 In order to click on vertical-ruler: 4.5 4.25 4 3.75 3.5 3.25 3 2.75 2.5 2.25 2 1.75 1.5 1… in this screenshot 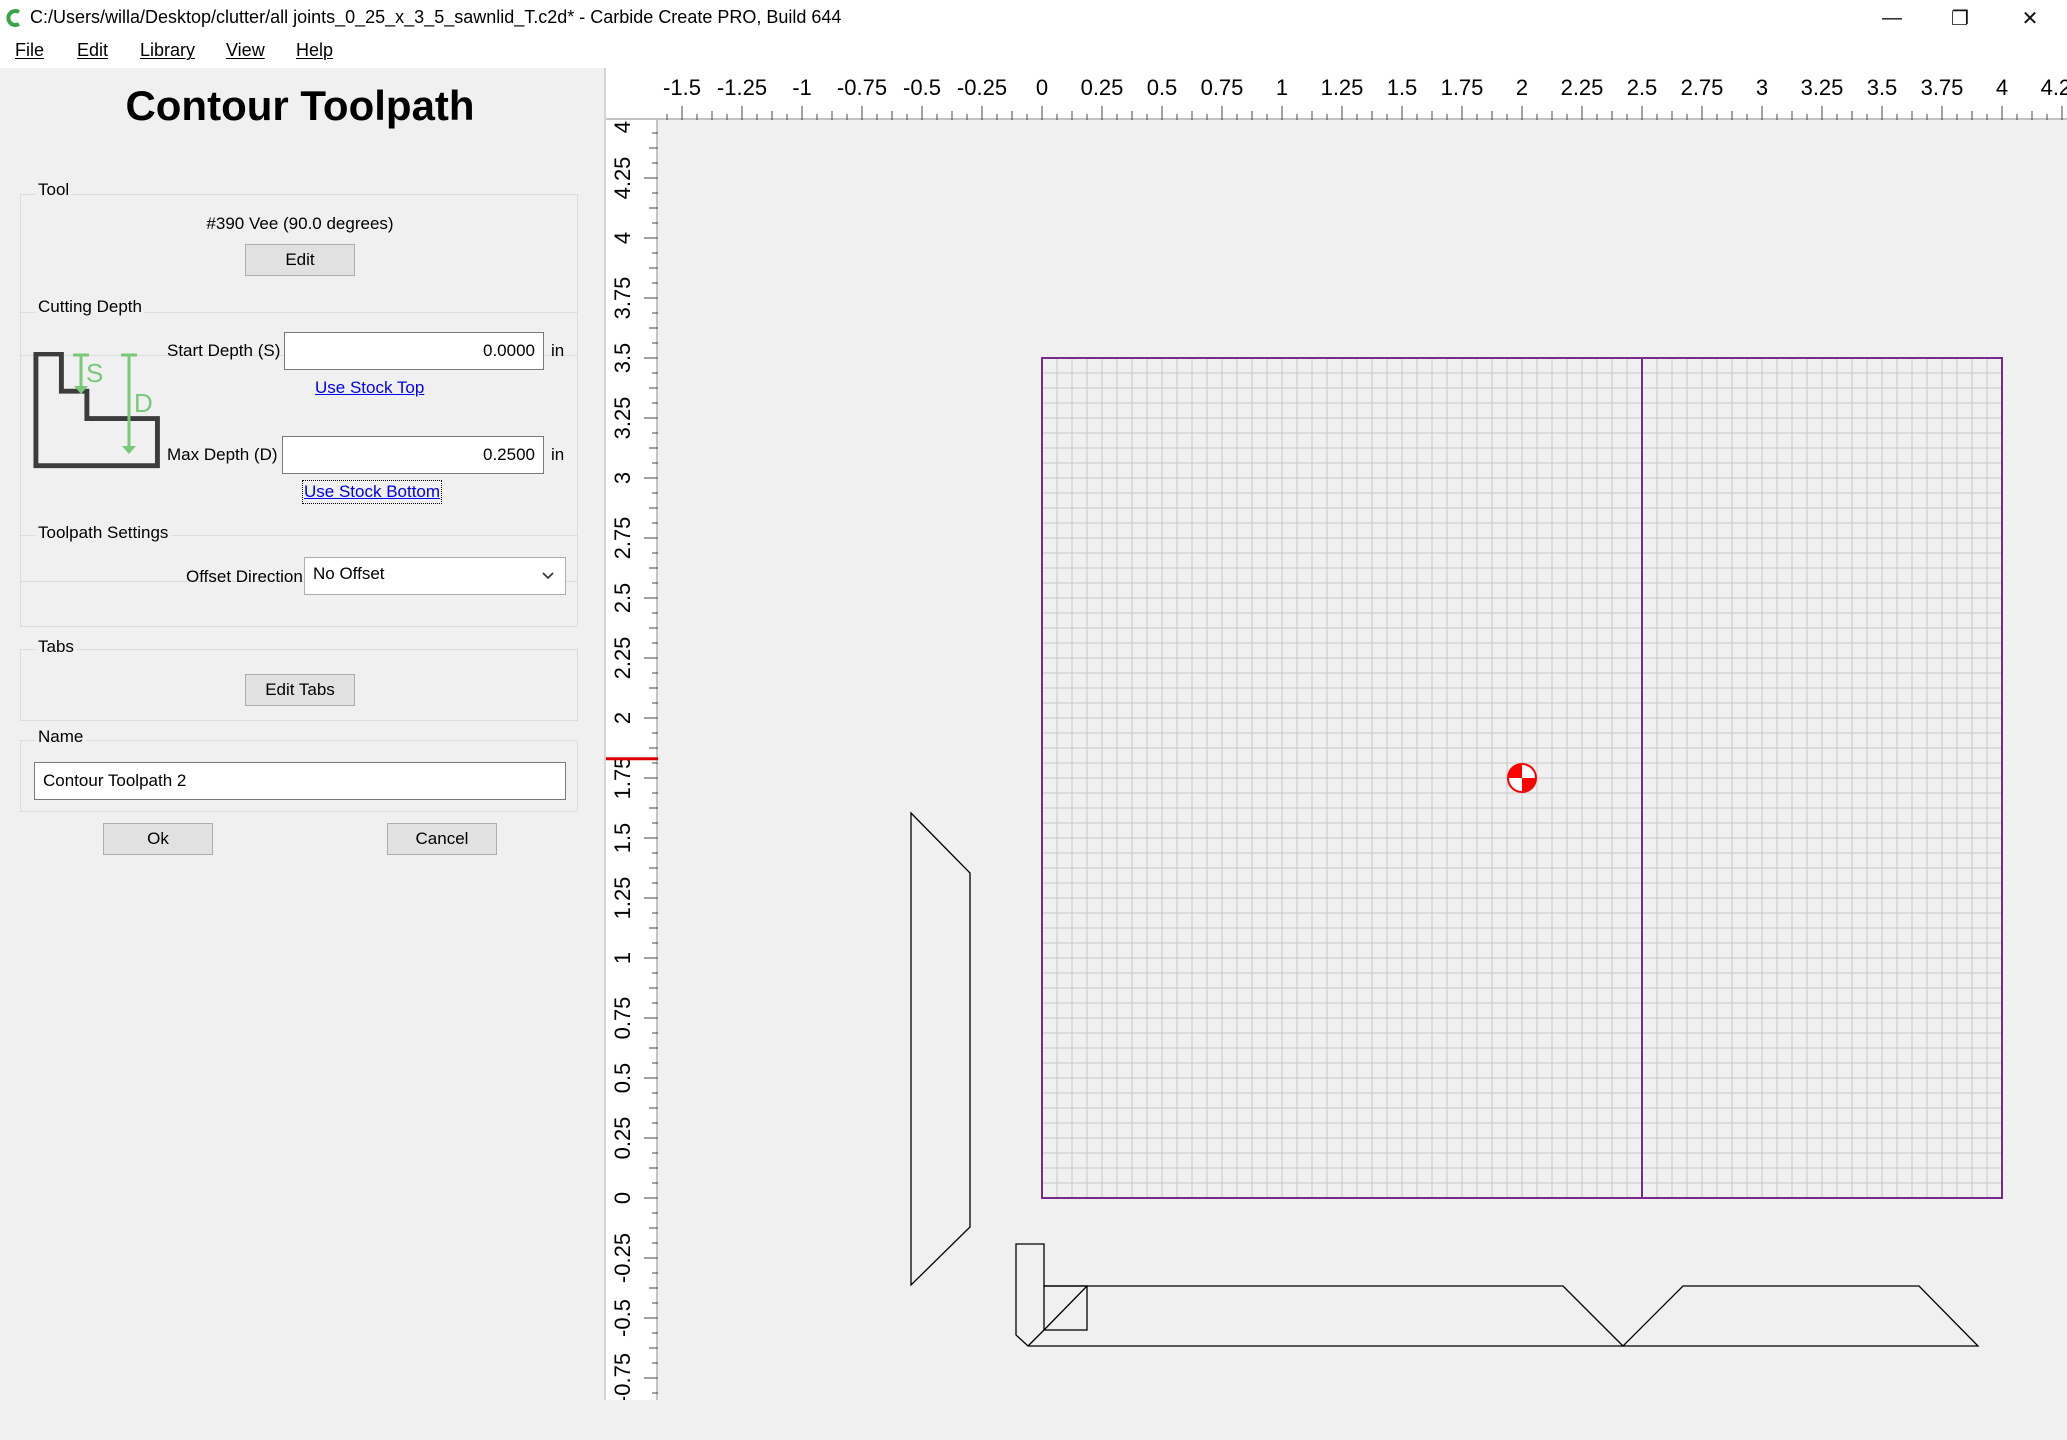, I will do `click(632, 760)`.